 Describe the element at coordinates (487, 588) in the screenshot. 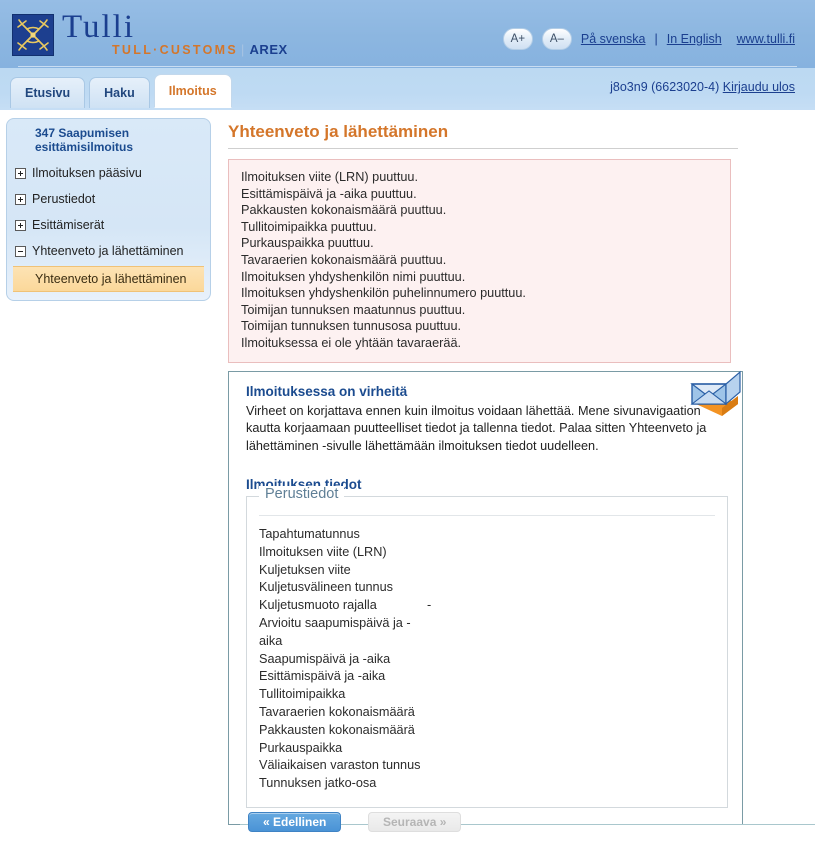

I see `field-row: Kuljetusvälineen tunnus` at that location.